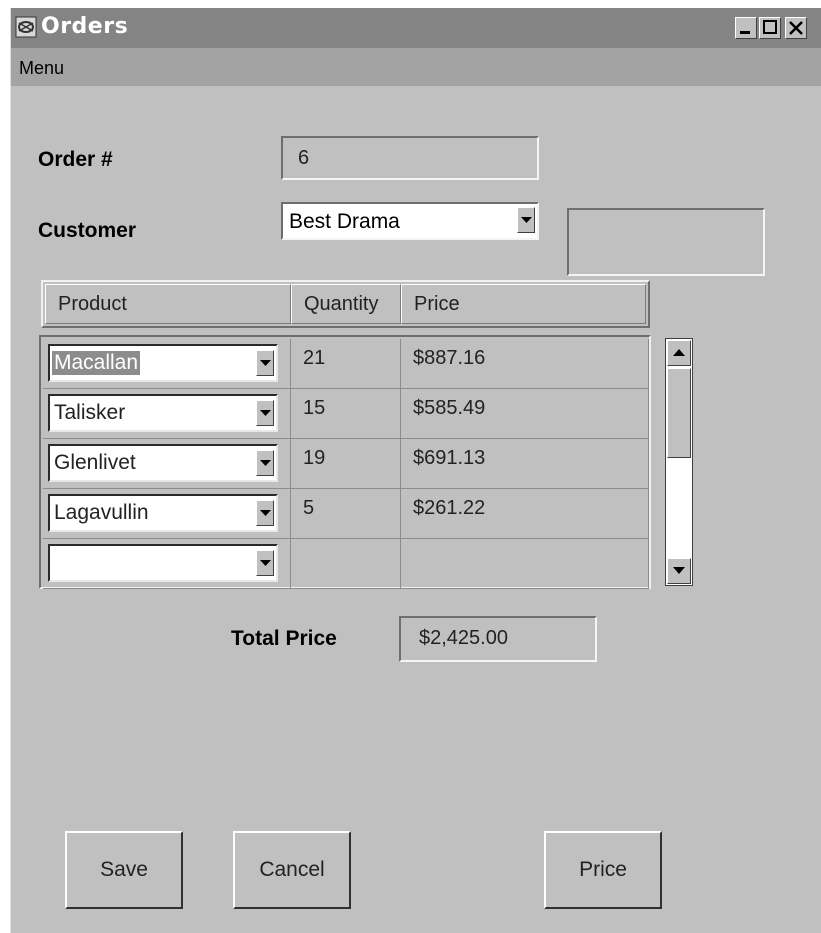 This screenshot has height=933, width=821. Describe the element at coordinates (746, 28) in the screenshot. I see `minimize-button` at that location.